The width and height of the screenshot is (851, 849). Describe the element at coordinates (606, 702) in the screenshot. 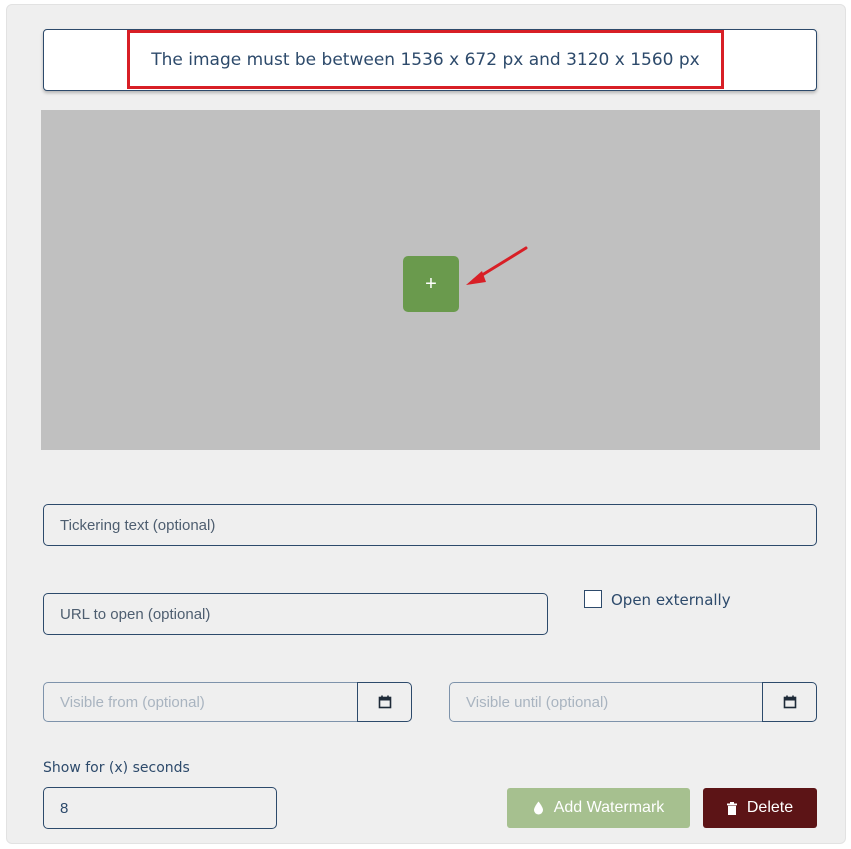

I see `visible-until-input: Visible until (optional)` at that location.